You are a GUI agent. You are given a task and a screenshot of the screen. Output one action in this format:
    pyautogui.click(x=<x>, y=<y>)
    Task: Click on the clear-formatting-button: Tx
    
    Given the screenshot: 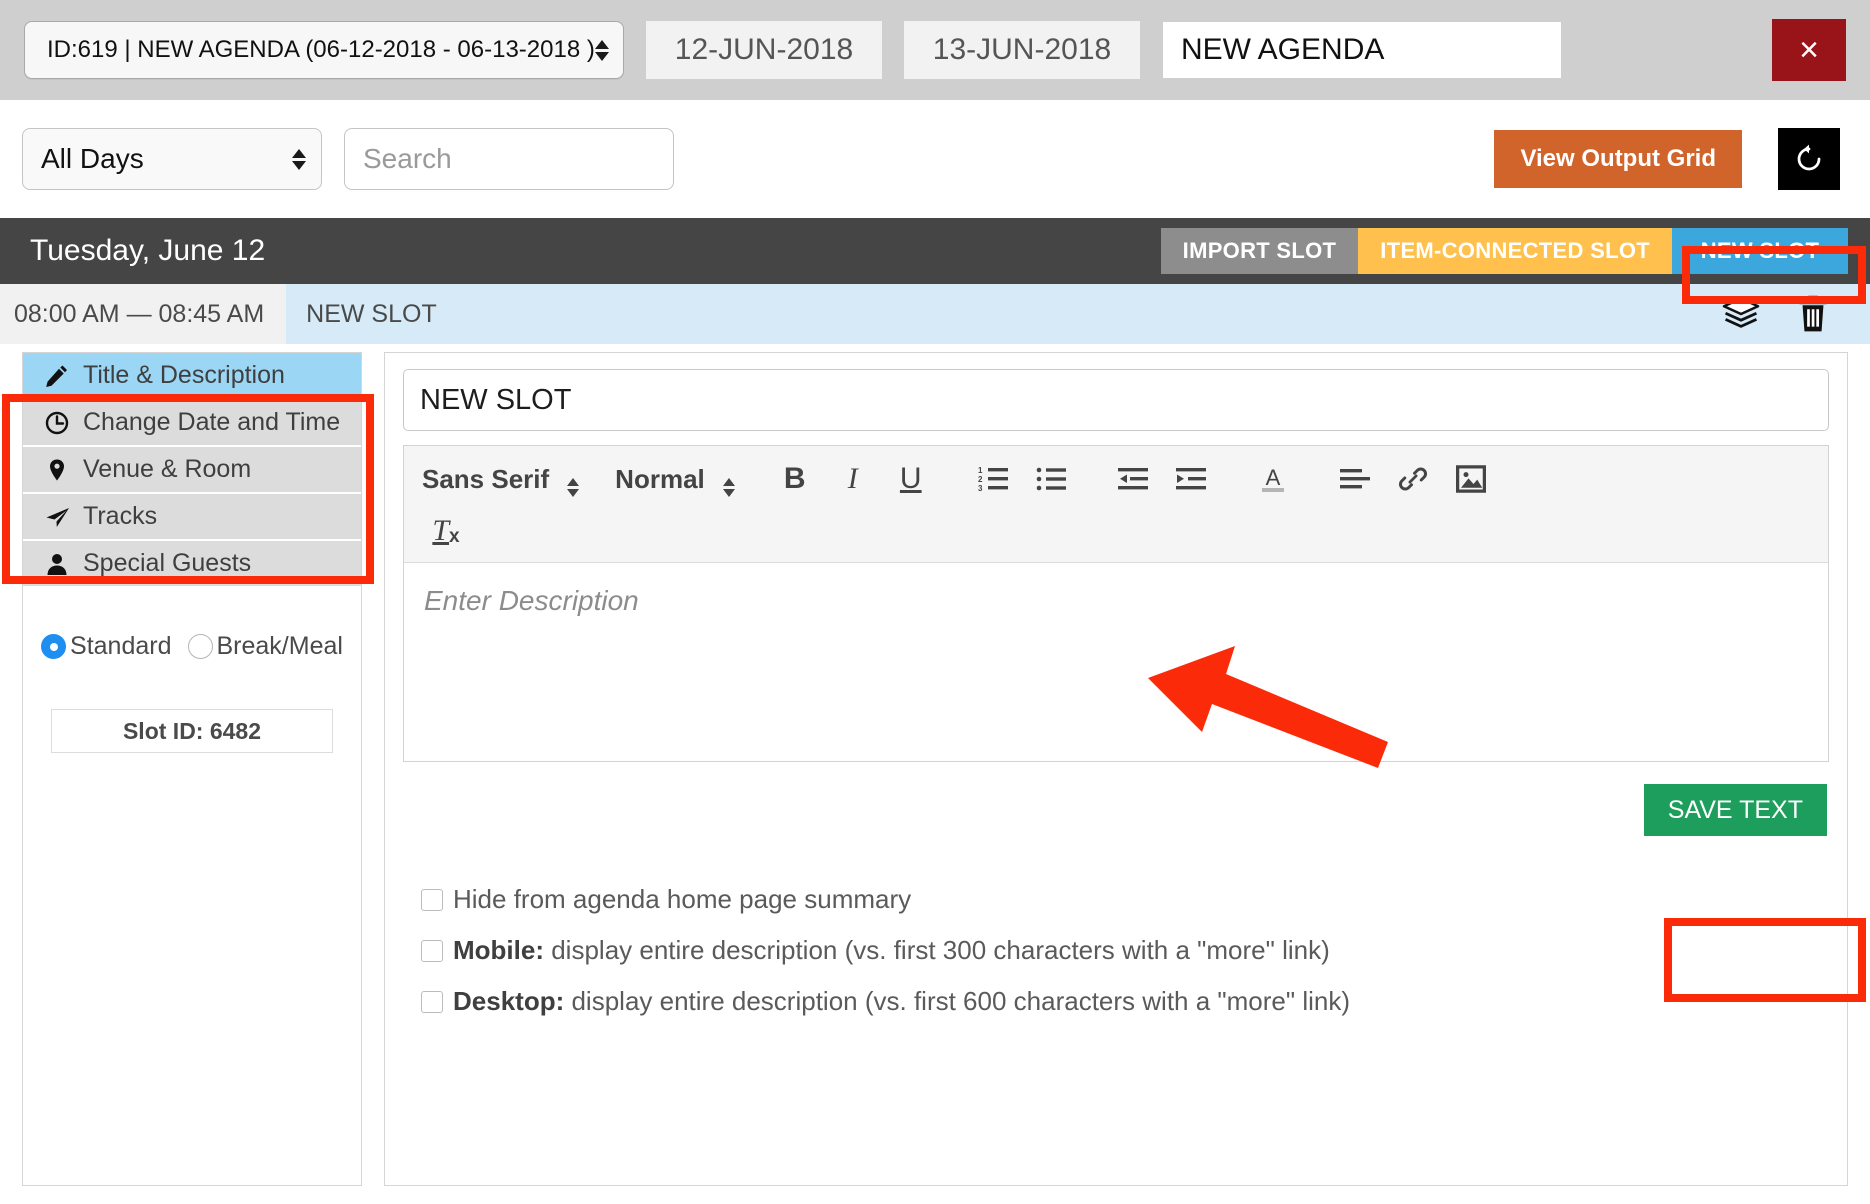 What is the action you would take?
    pyautogui.click(x=446, y=531)
    